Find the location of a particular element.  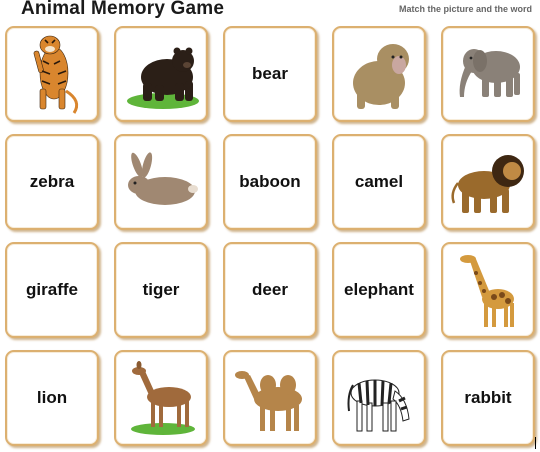

card-6: zebra is located at coordinates (52, 182).